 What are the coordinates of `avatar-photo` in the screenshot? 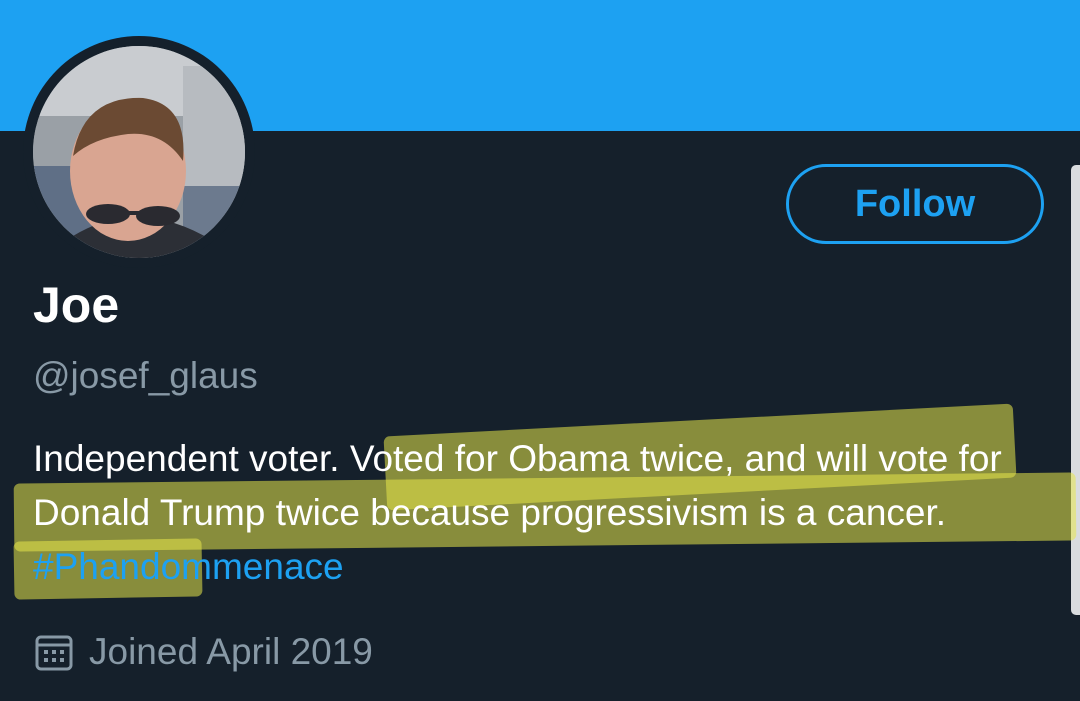 It's located at (139, 152).